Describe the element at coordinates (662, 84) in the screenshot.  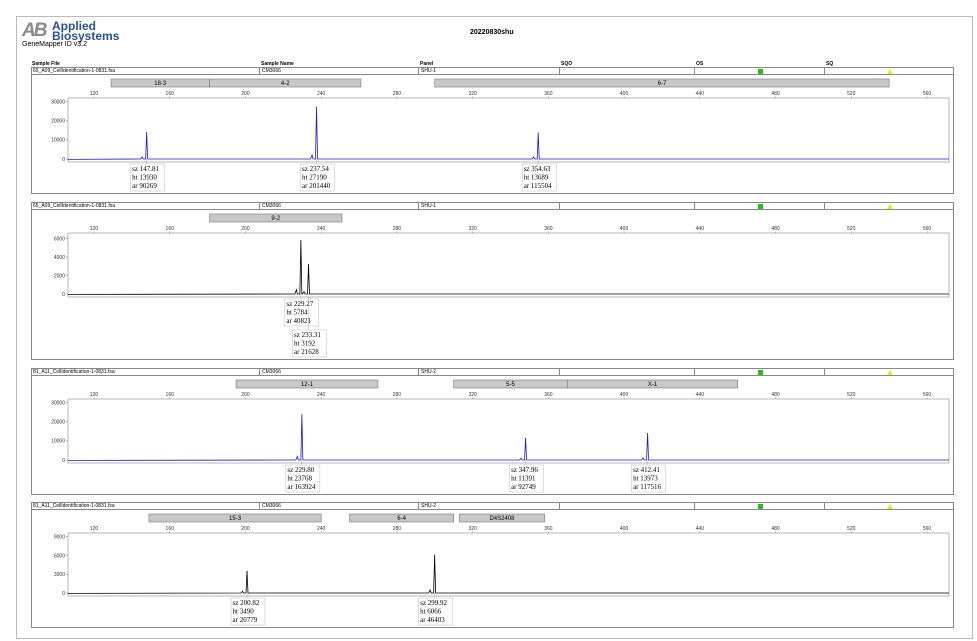
I see `allele-bin-label: 6-7` at that location.